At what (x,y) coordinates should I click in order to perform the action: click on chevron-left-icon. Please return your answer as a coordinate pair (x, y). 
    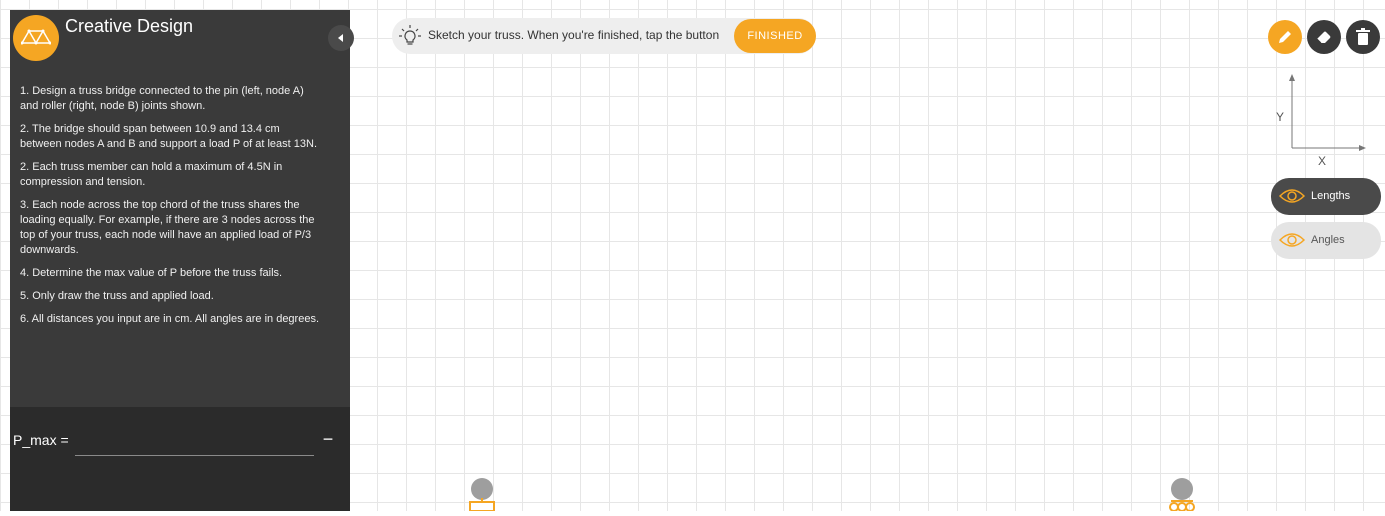
    Looking at the image, I should click on (340, 38).